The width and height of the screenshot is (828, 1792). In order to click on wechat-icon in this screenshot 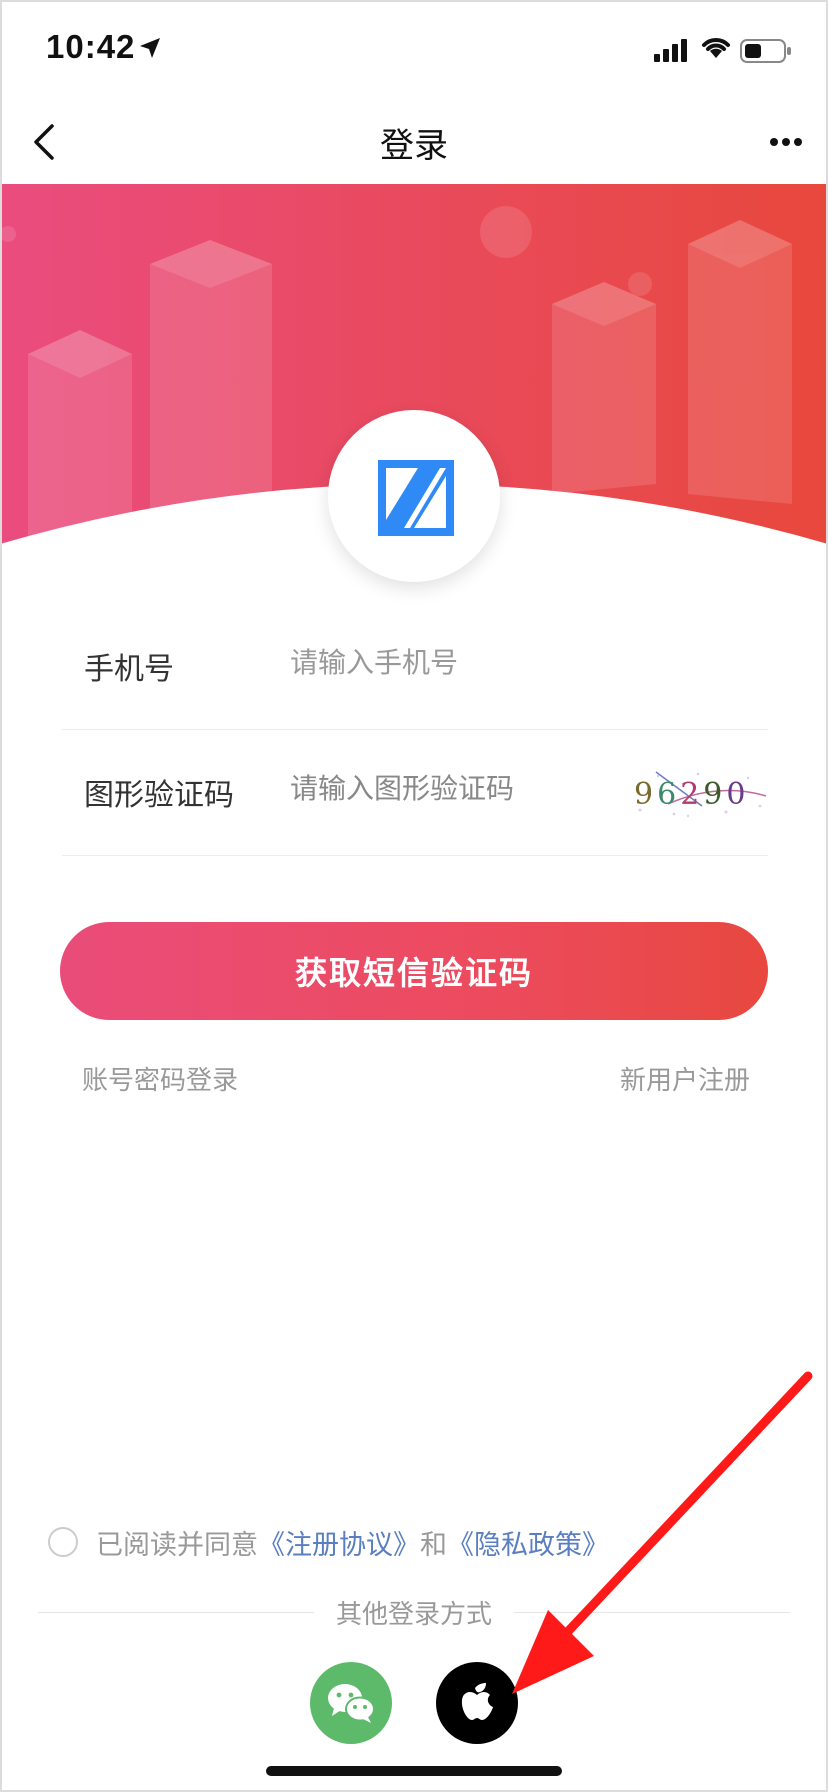, I will do `click(351, 1703)`.